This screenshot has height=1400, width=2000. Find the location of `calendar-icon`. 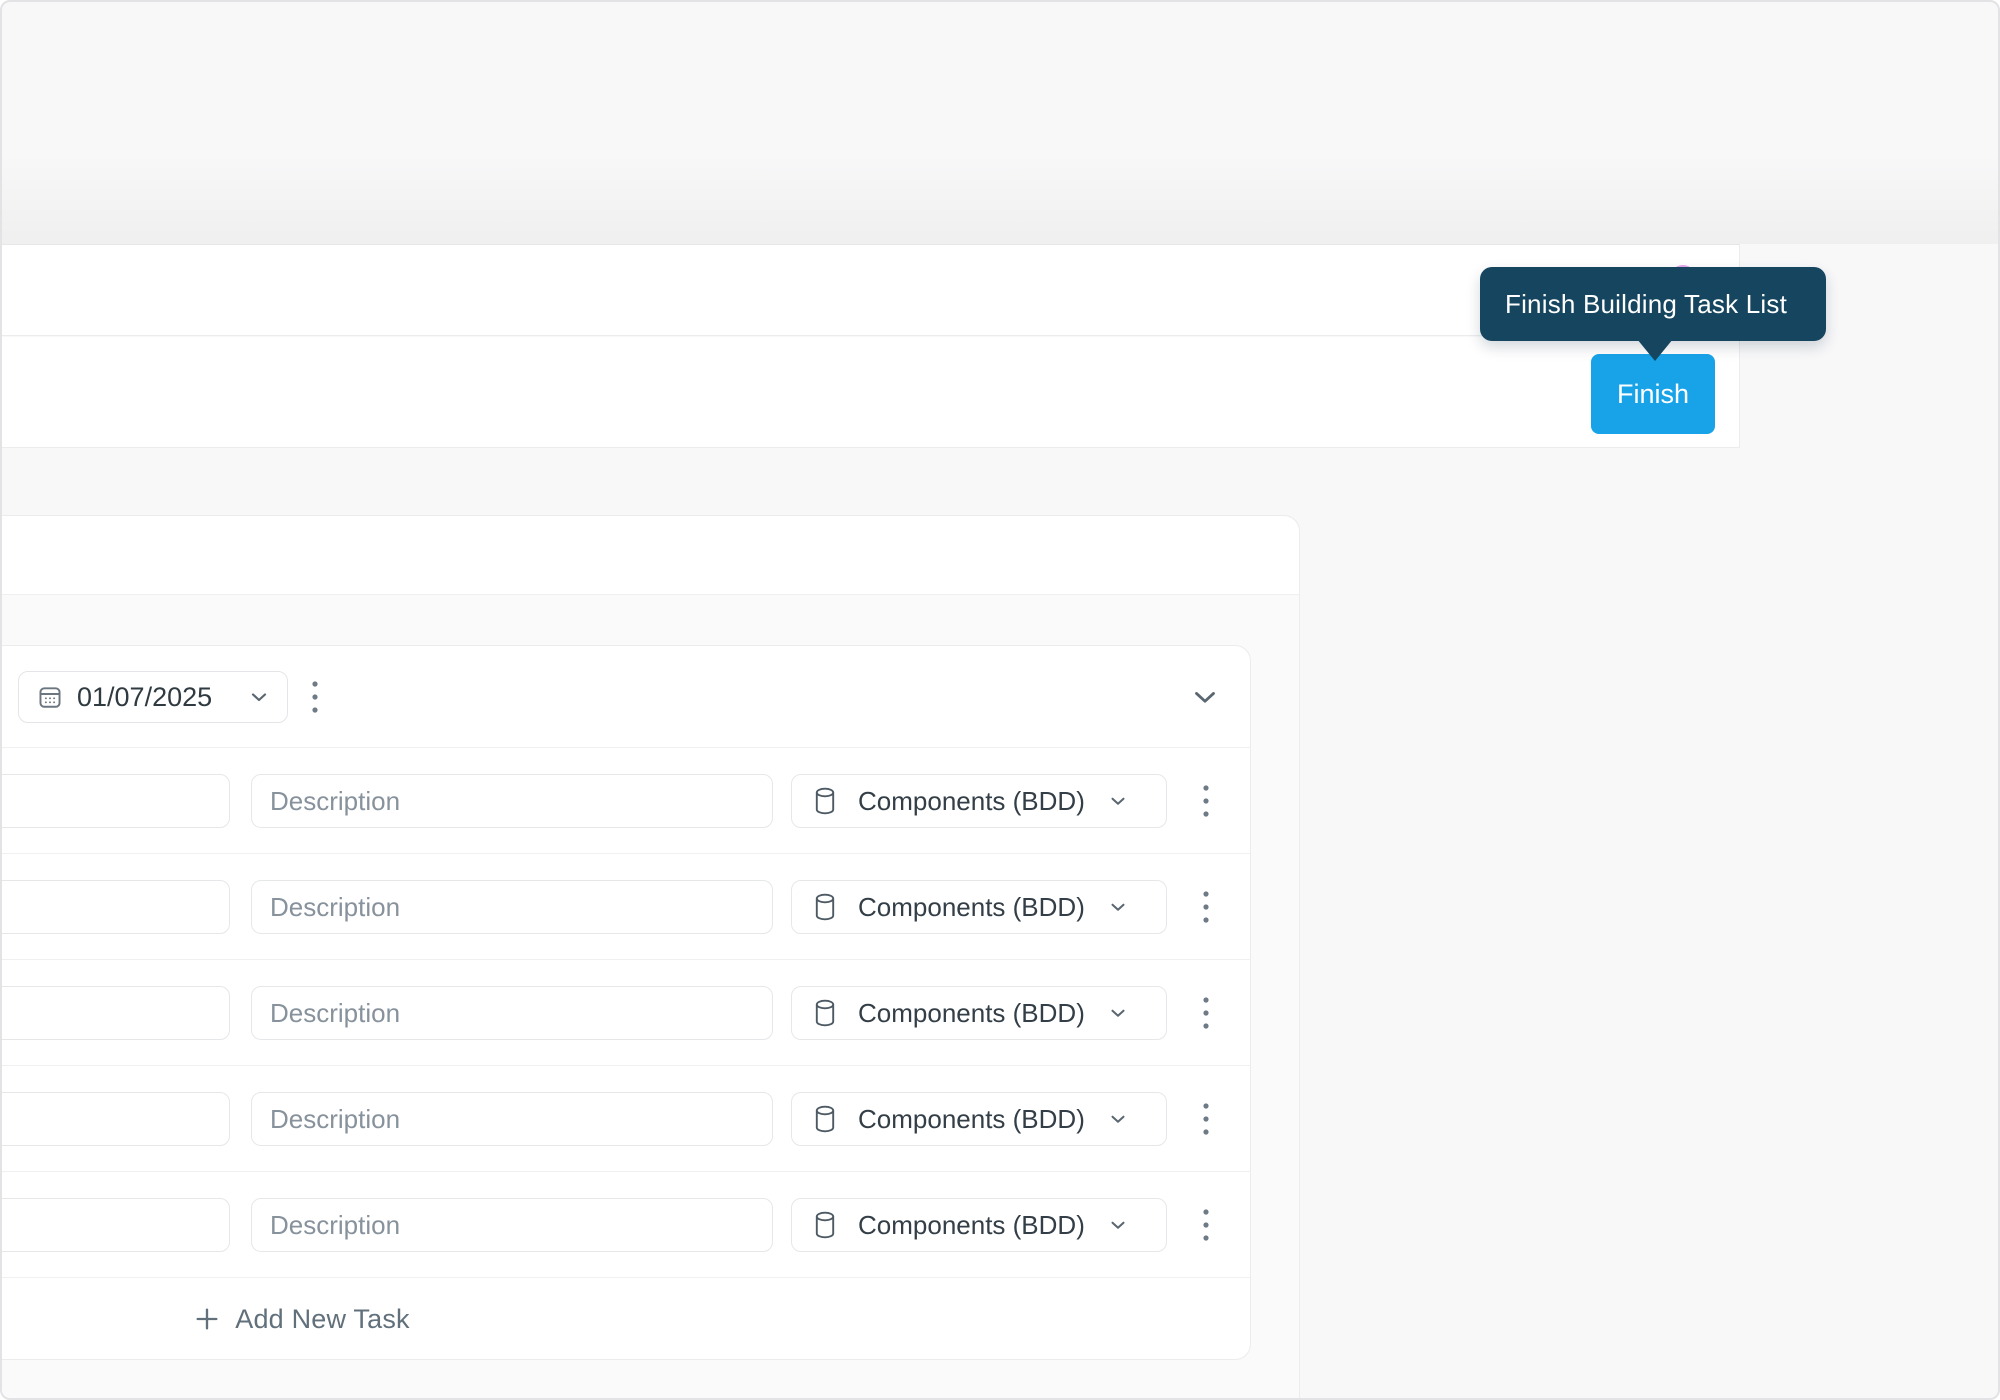

calendar-icon is located at coordinates (50, 697).